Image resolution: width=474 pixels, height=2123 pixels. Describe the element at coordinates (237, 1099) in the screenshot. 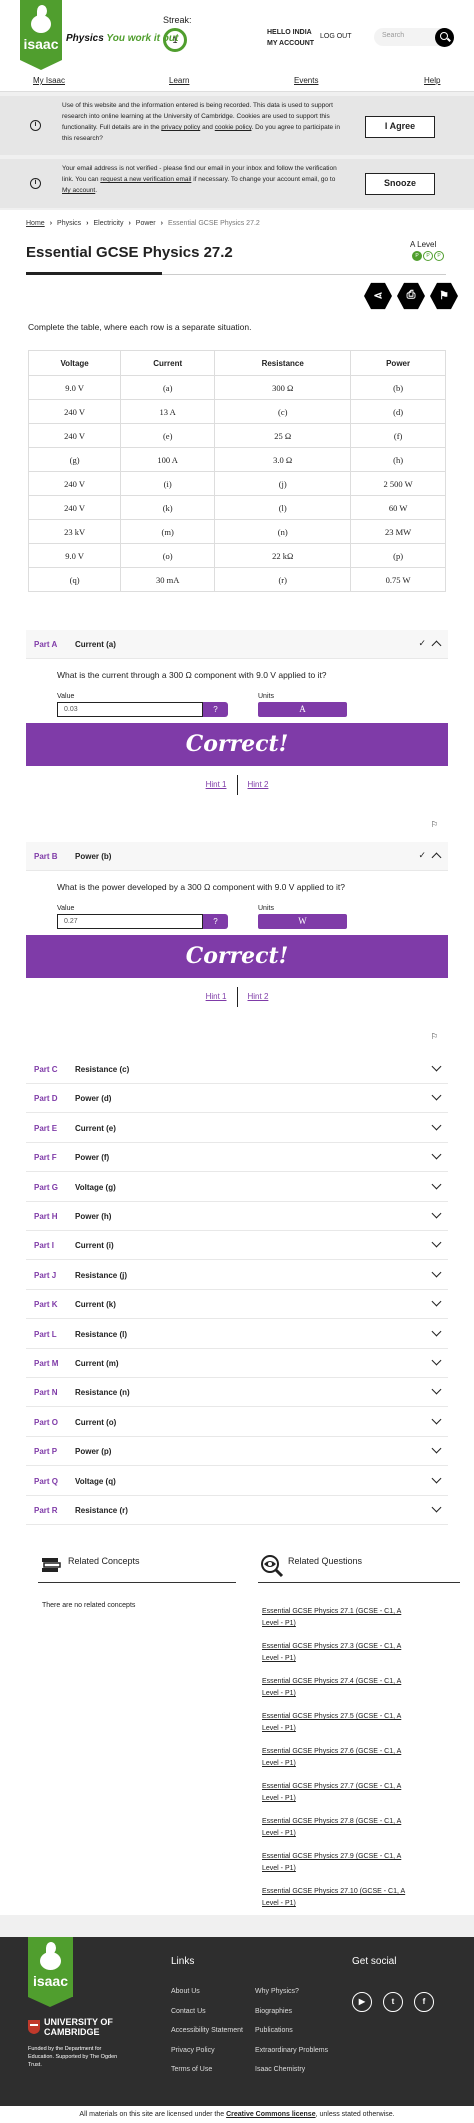

I see `part-d-header: Part D Power (d)` at that location.